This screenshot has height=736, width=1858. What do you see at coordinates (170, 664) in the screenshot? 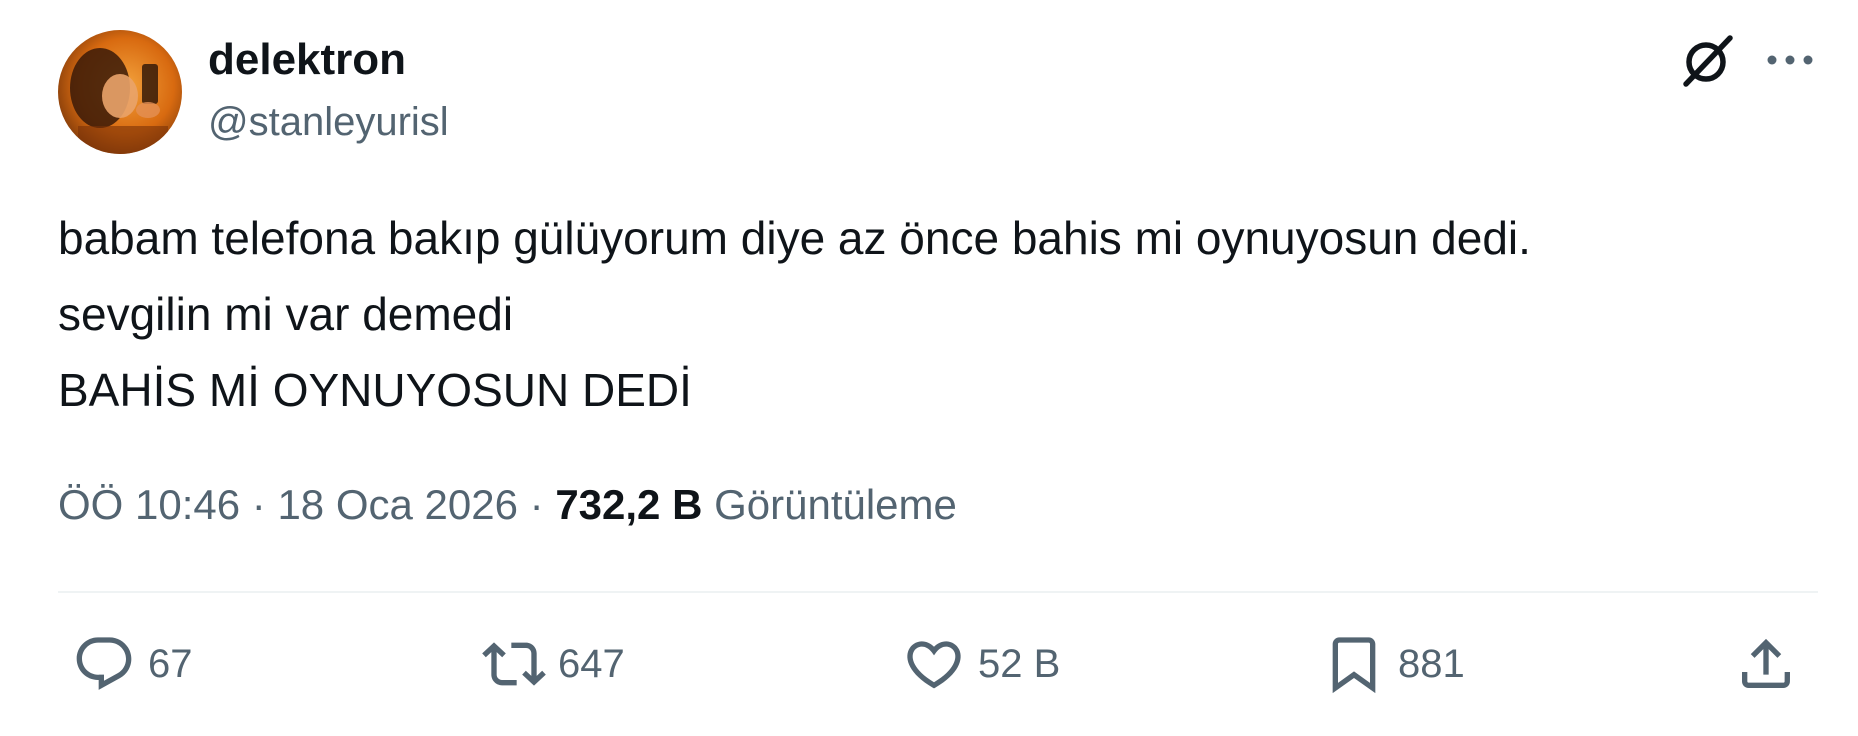
I see `reply-count: 67` at bounding box center [170, 664].